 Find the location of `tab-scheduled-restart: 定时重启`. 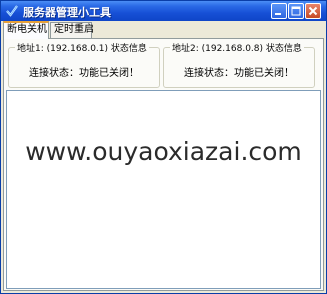

tab-scheduled-restart: 定时重启 is located at coordinates (72, 30).